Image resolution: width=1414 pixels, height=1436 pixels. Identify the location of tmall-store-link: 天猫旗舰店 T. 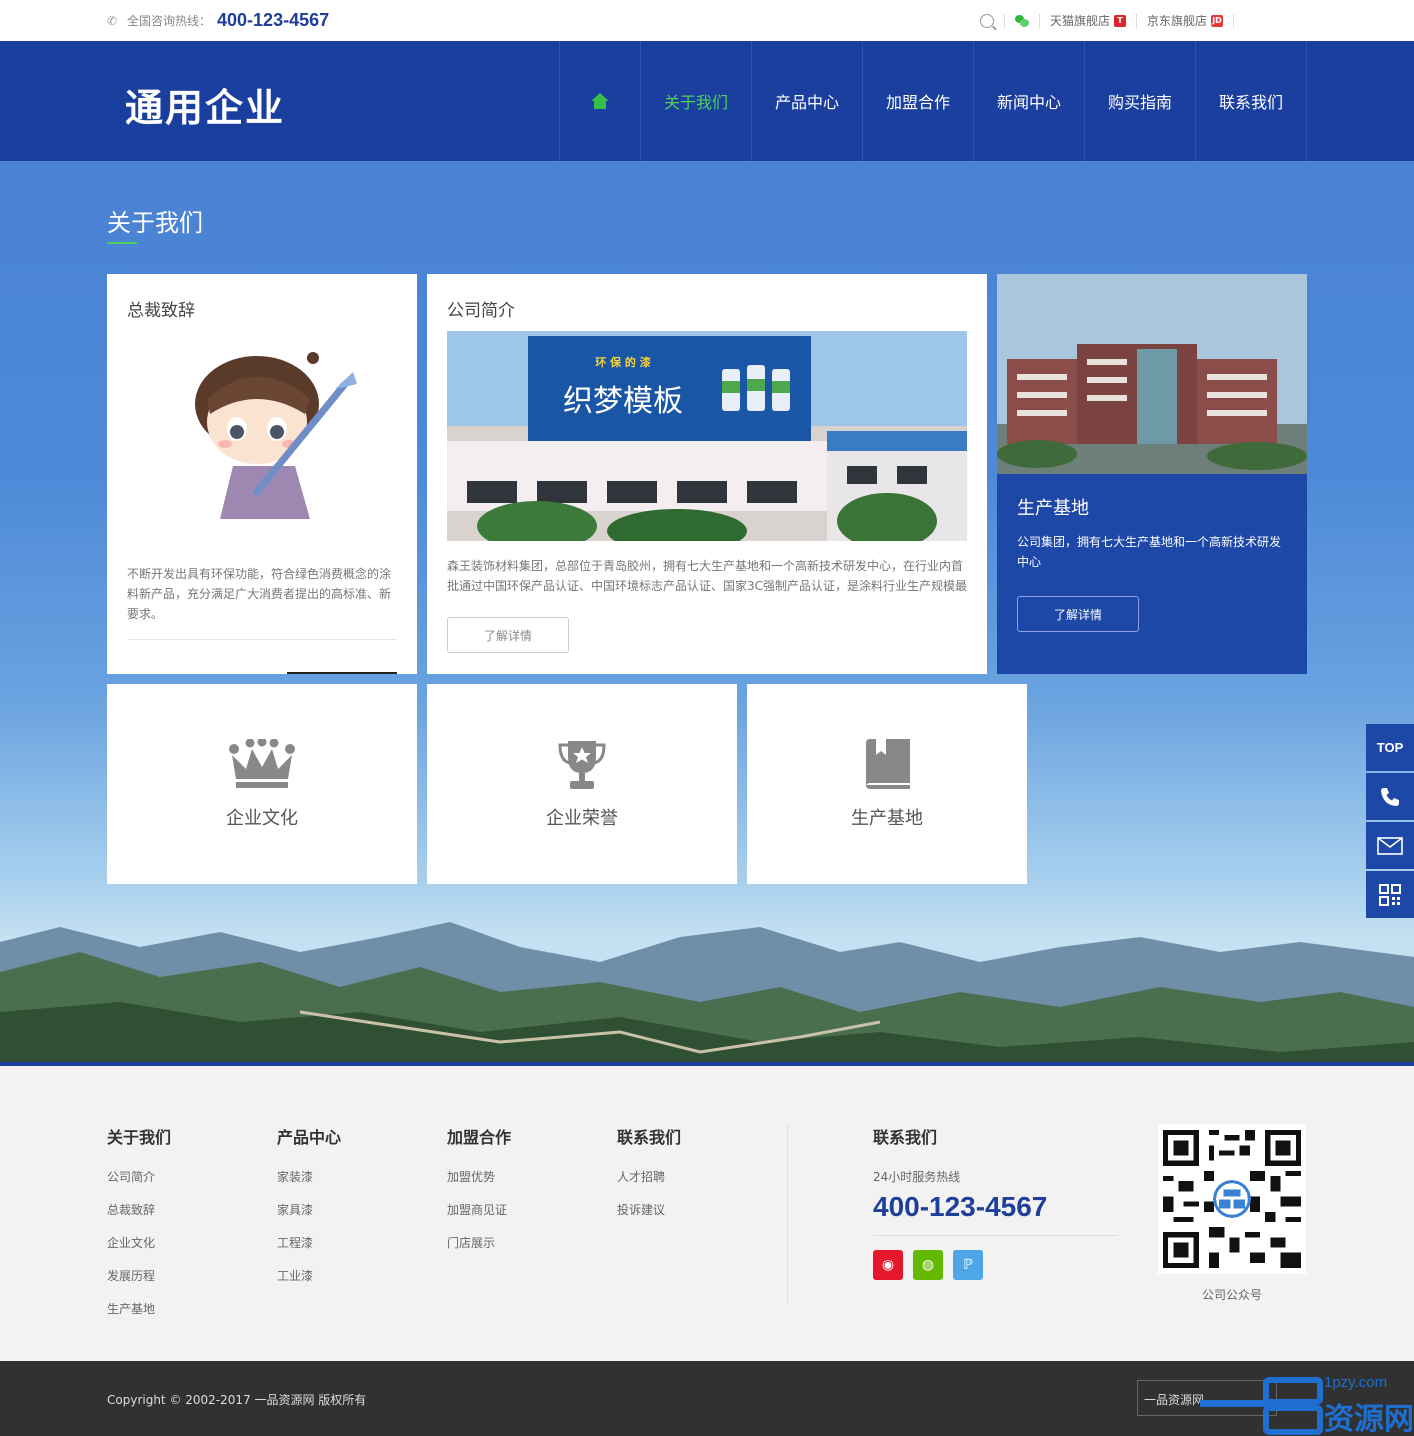
(1088, 20).